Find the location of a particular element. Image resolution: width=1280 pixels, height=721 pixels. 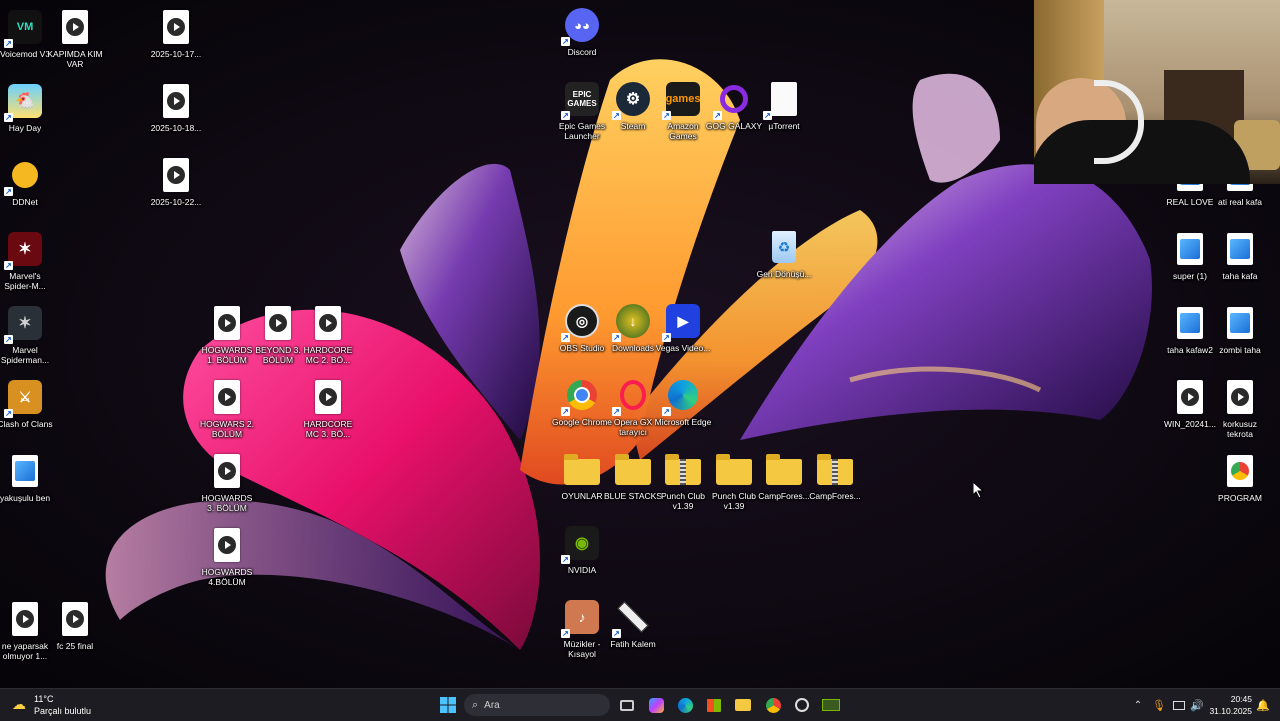

icon-label: HOGWARDS 4.BÖLÜM is located at coordinates (227, 577).